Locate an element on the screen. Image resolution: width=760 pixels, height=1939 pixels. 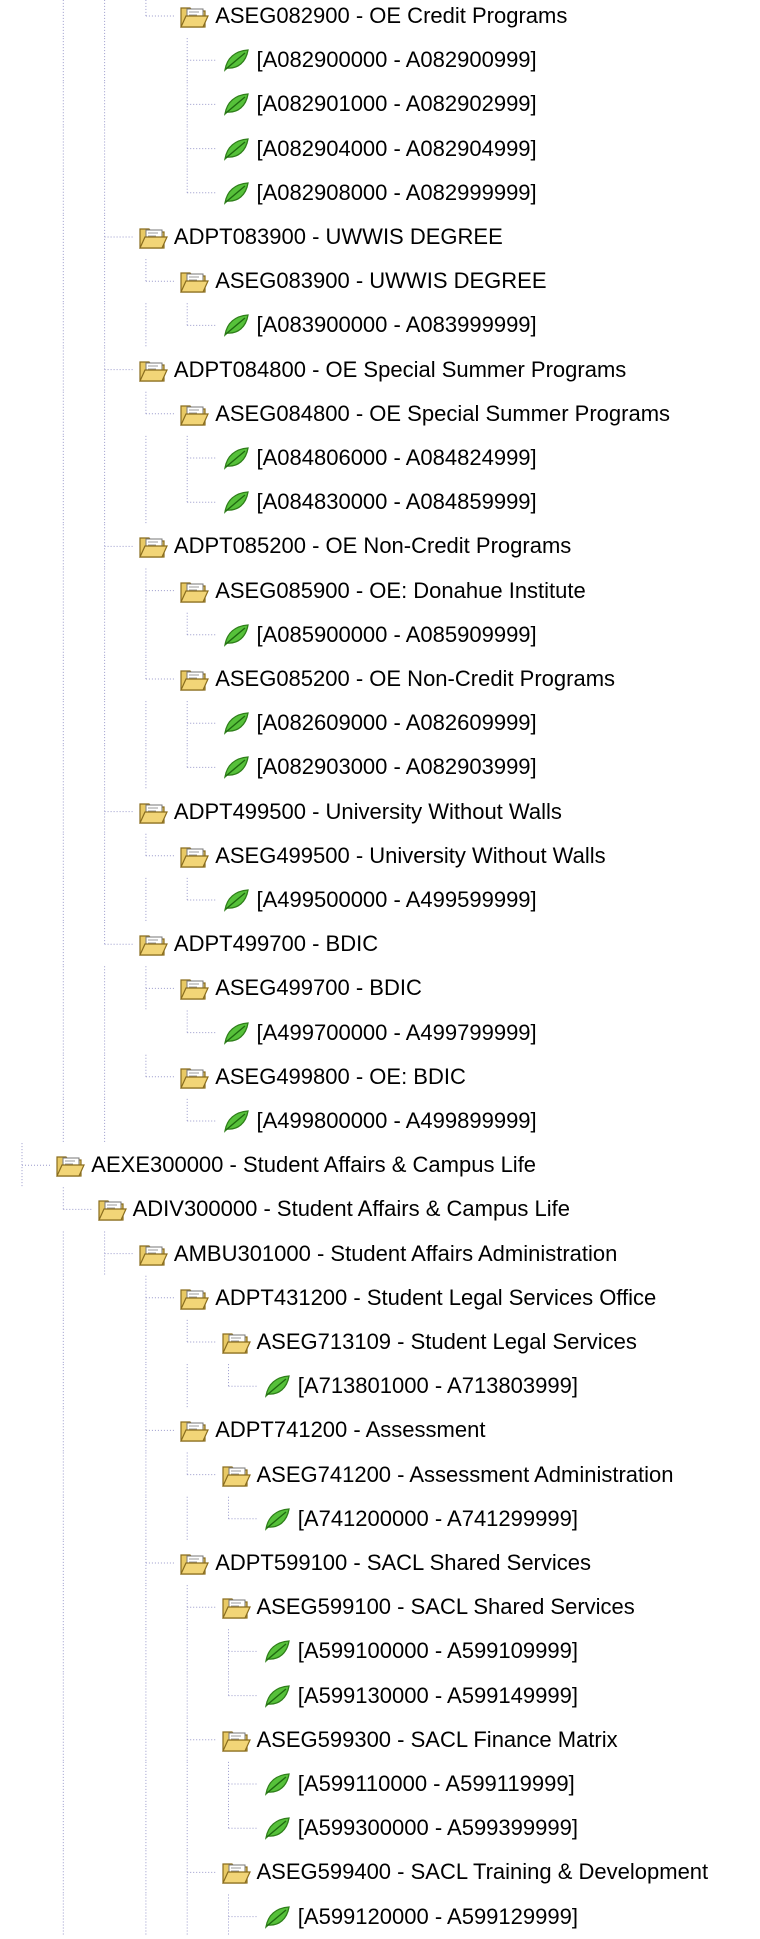
tree-node-folder: ASEG499800 - OE: BDIC is located at coordinates (322, 1077).